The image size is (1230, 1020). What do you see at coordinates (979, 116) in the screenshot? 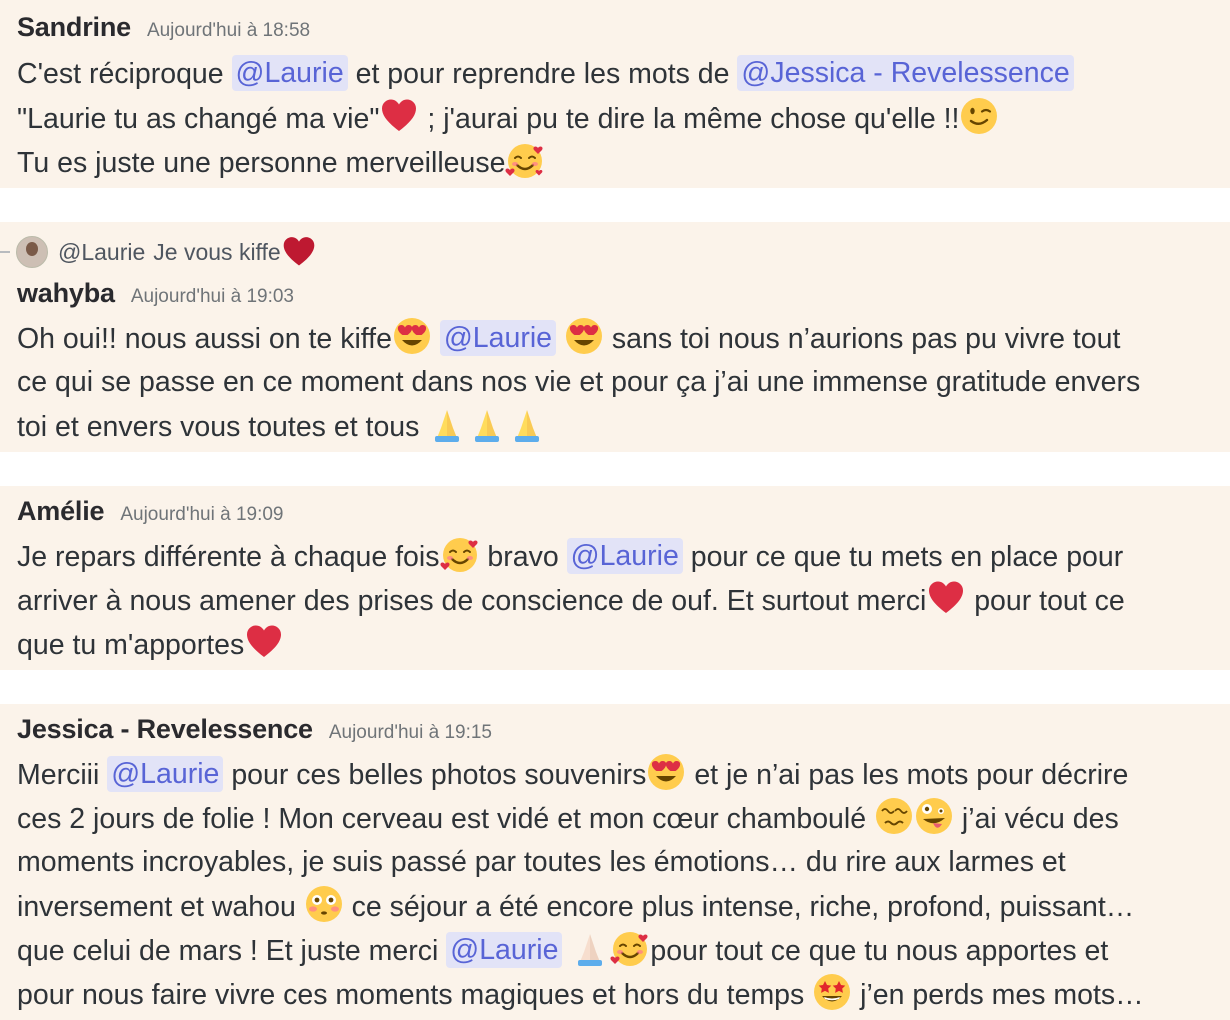
I see `winking-face-emoji` at bounding box center [979, 116].